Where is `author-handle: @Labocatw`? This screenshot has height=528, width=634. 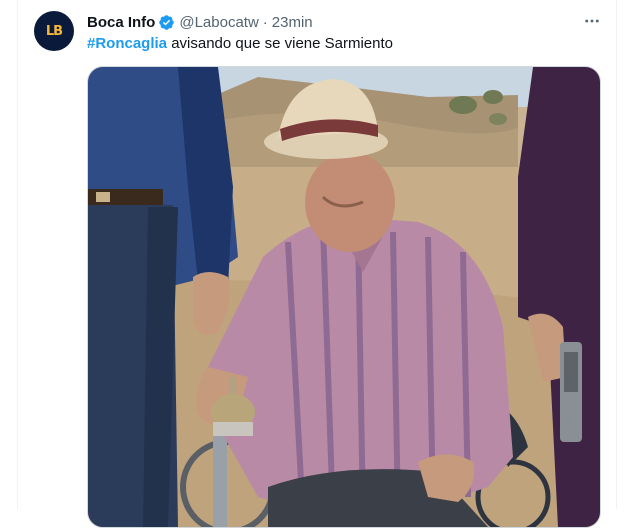
author-handle: @Labocatw is located at coordinates (218, 22).